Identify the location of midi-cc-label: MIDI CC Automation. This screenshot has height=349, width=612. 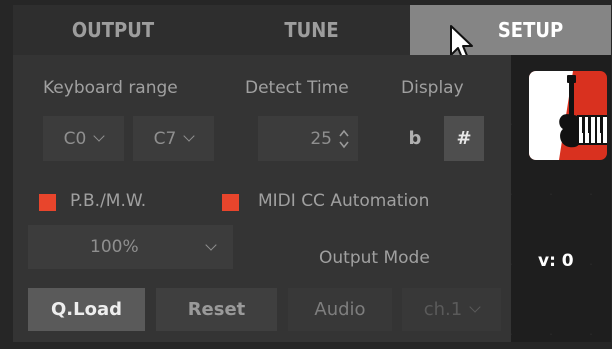
(344, 201).